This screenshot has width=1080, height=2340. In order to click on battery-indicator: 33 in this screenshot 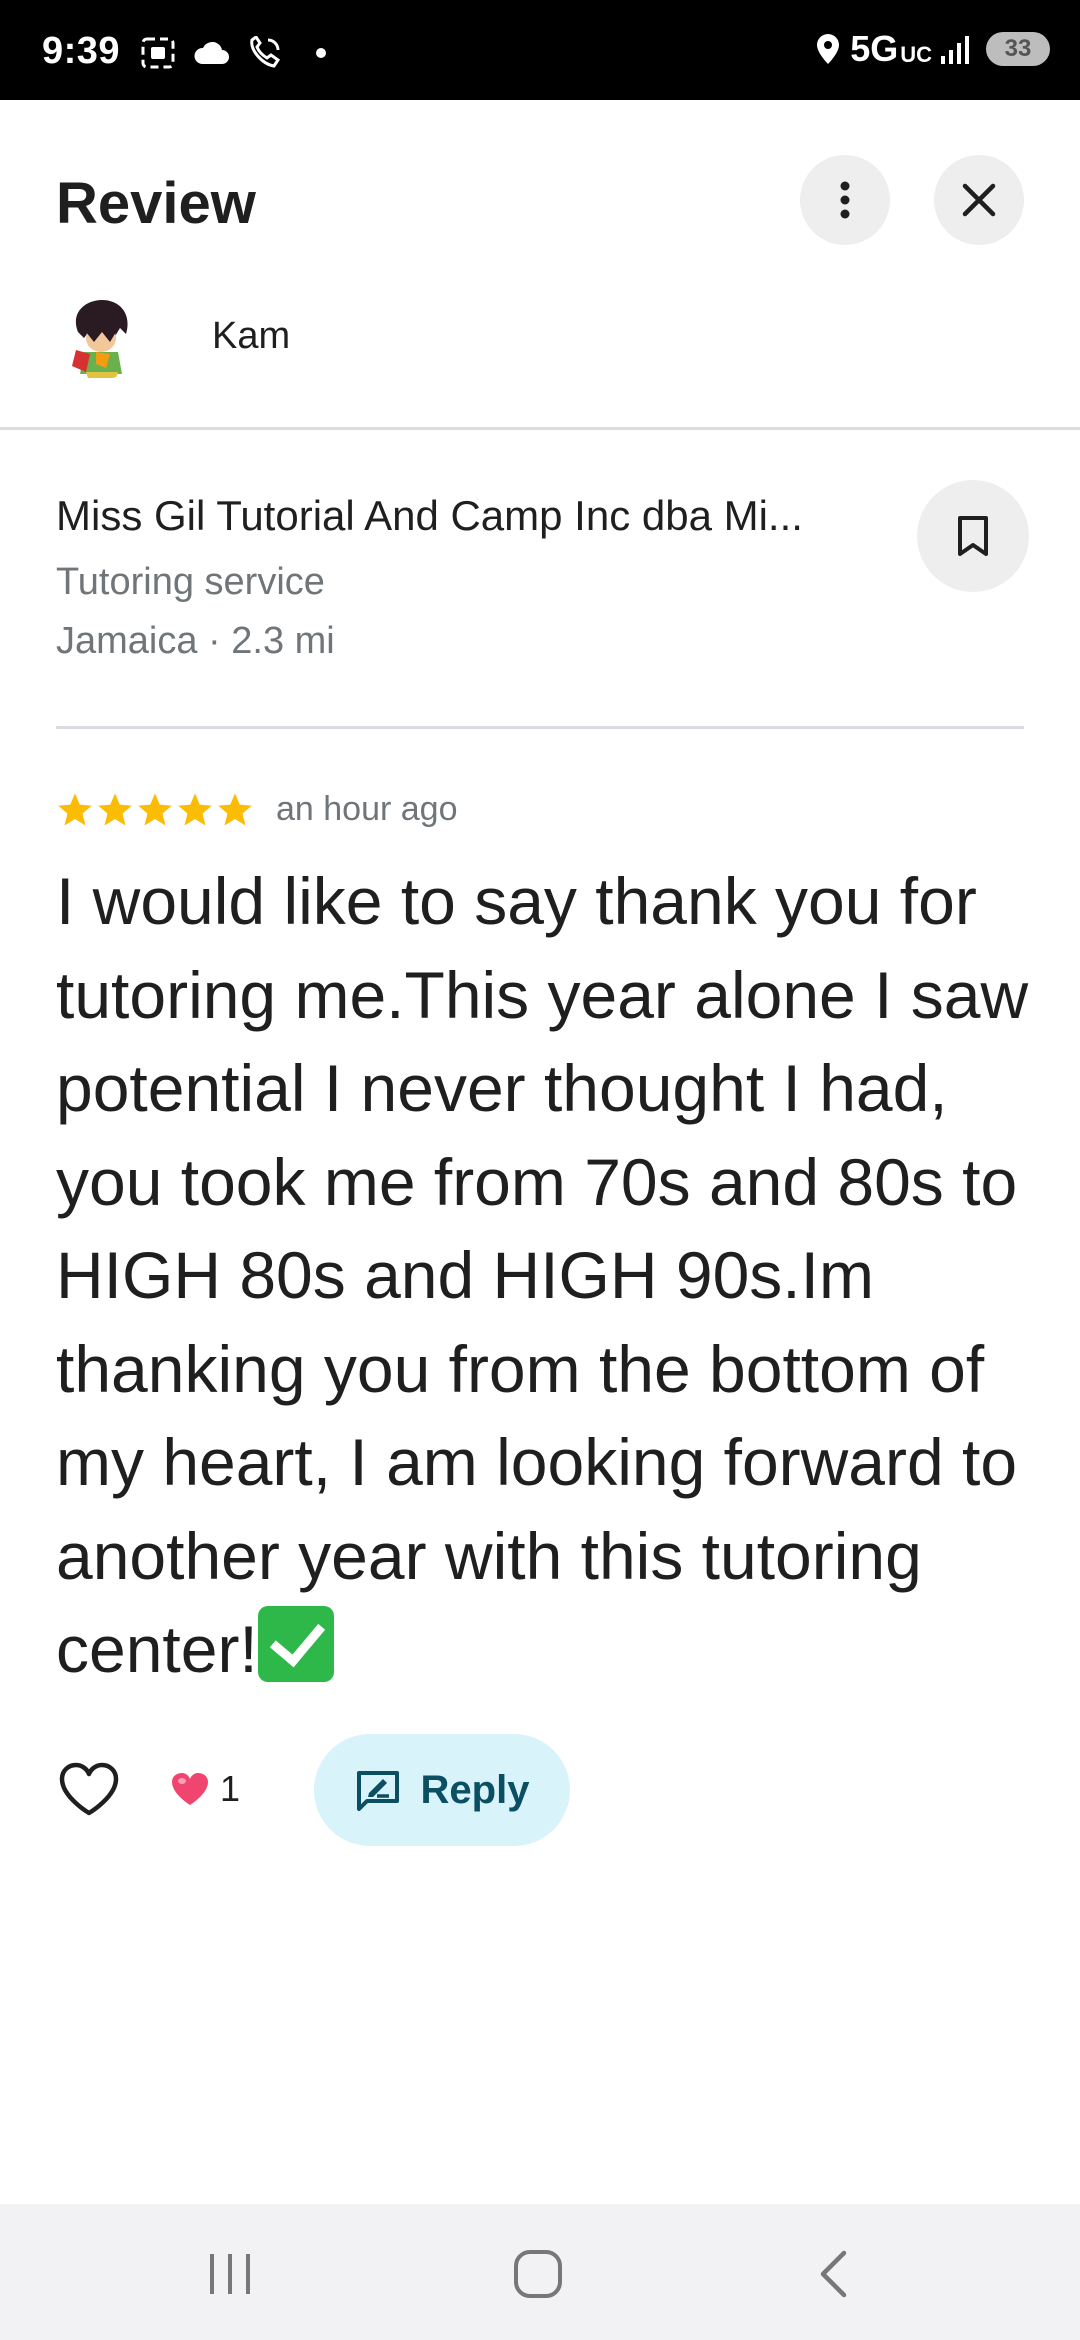, I will do `click(1018, 49)`.